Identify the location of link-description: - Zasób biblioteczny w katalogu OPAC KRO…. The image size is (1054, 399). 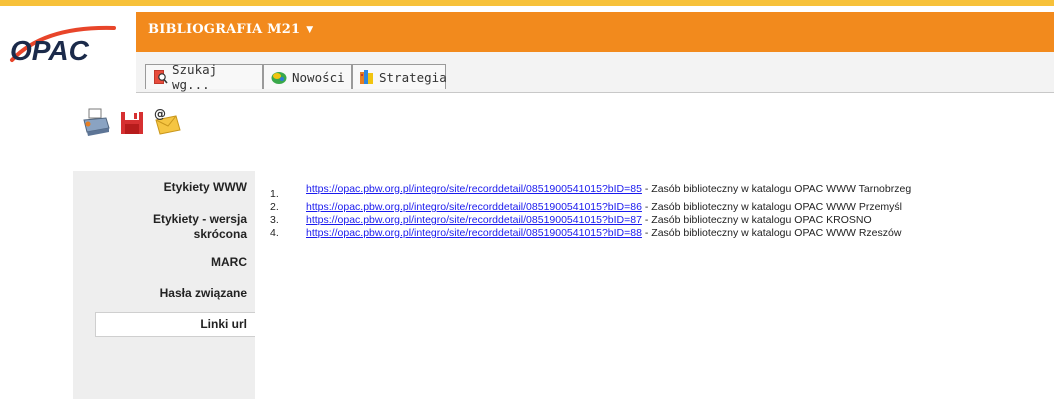
(756, 220).